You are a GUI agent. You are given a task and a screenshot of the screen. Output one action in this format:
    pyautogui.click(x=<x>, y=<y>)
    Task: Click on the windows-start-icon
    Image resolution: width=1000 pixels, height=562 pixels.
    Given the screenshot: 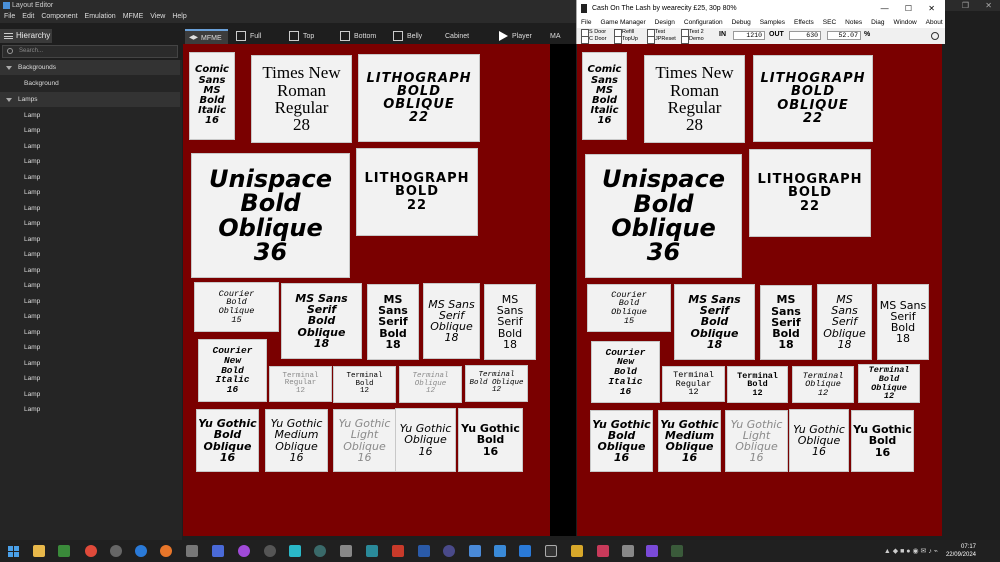 What is the action you would take?
    pyautogui.click(x=13, y=551)
    